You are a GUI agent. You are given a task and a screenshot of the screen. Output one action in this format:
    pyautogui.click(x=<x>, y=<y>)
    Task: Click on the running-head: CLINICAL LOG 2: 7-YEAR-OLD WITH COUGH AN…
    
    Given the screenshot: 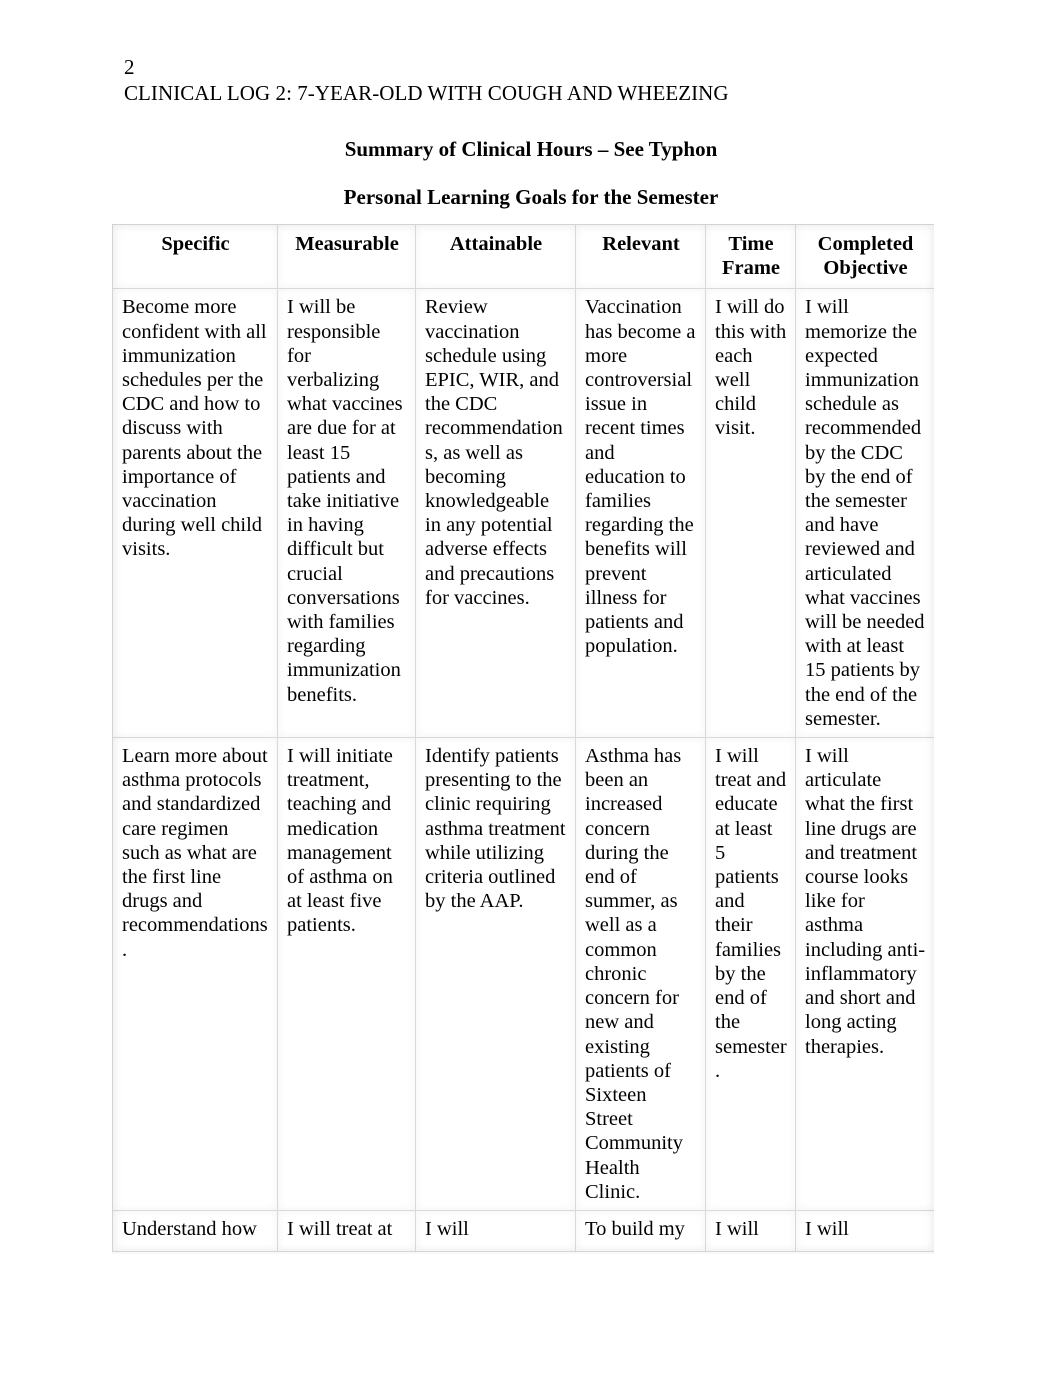 What is the action you would take?
    pyautogui.click(x=426, y=93)
    